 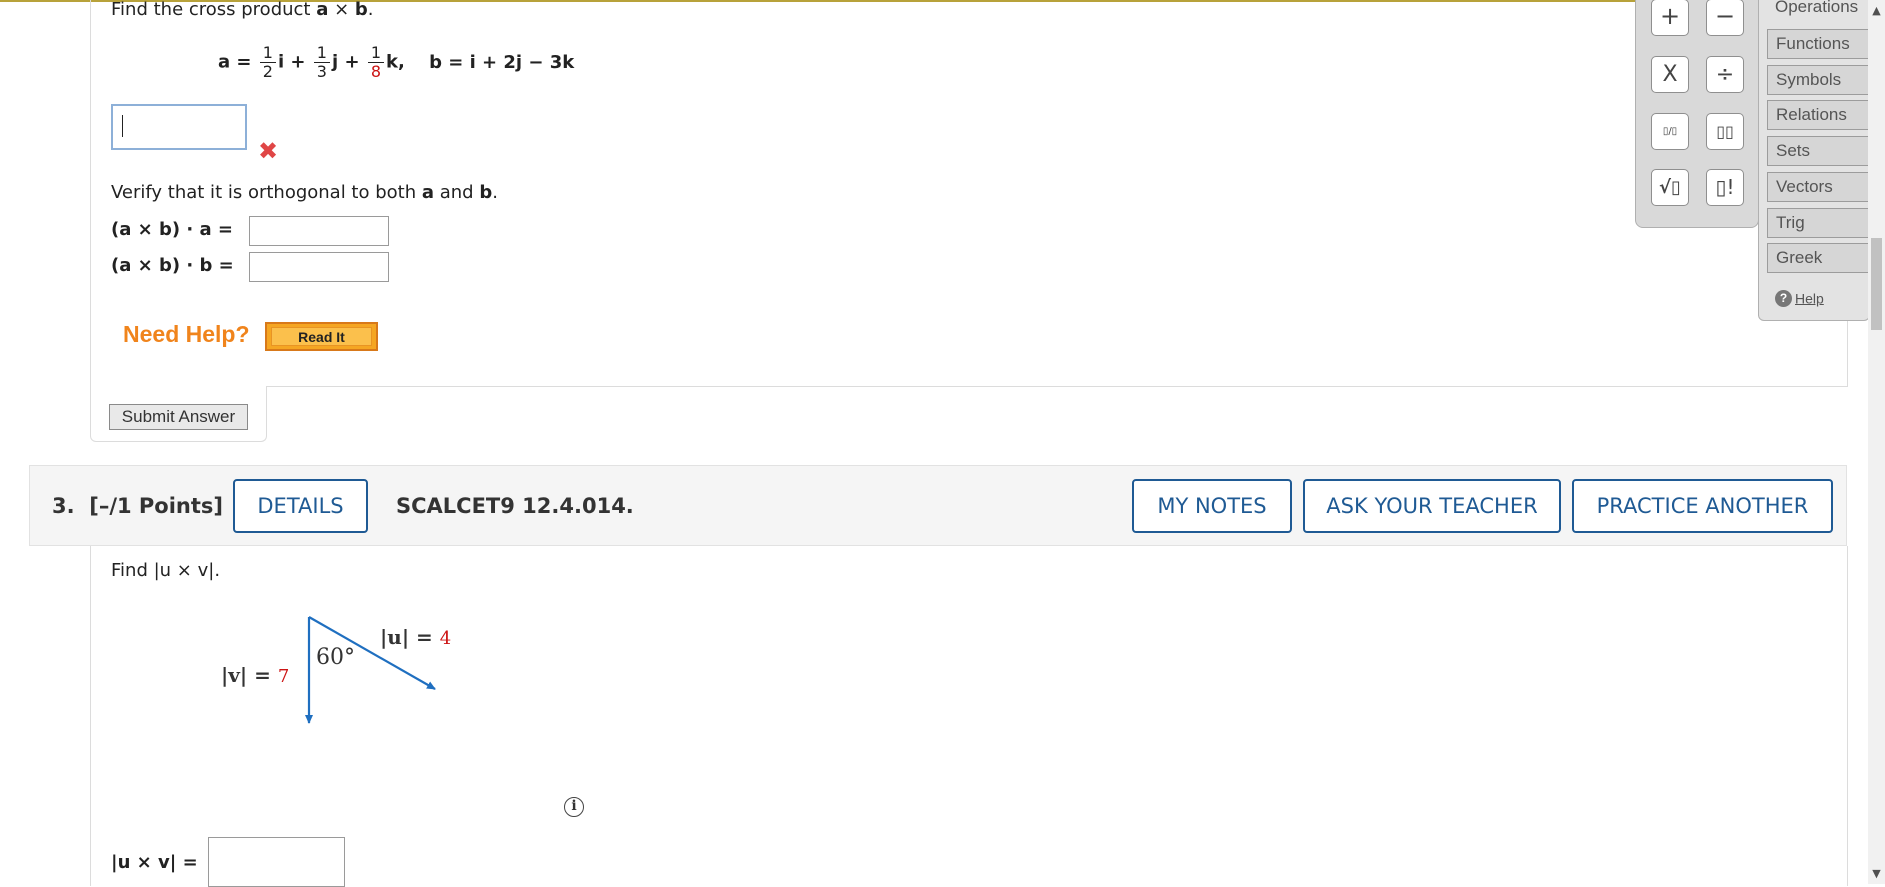 I want to click on verify-vector-b: b, so click(x=486, y=192).